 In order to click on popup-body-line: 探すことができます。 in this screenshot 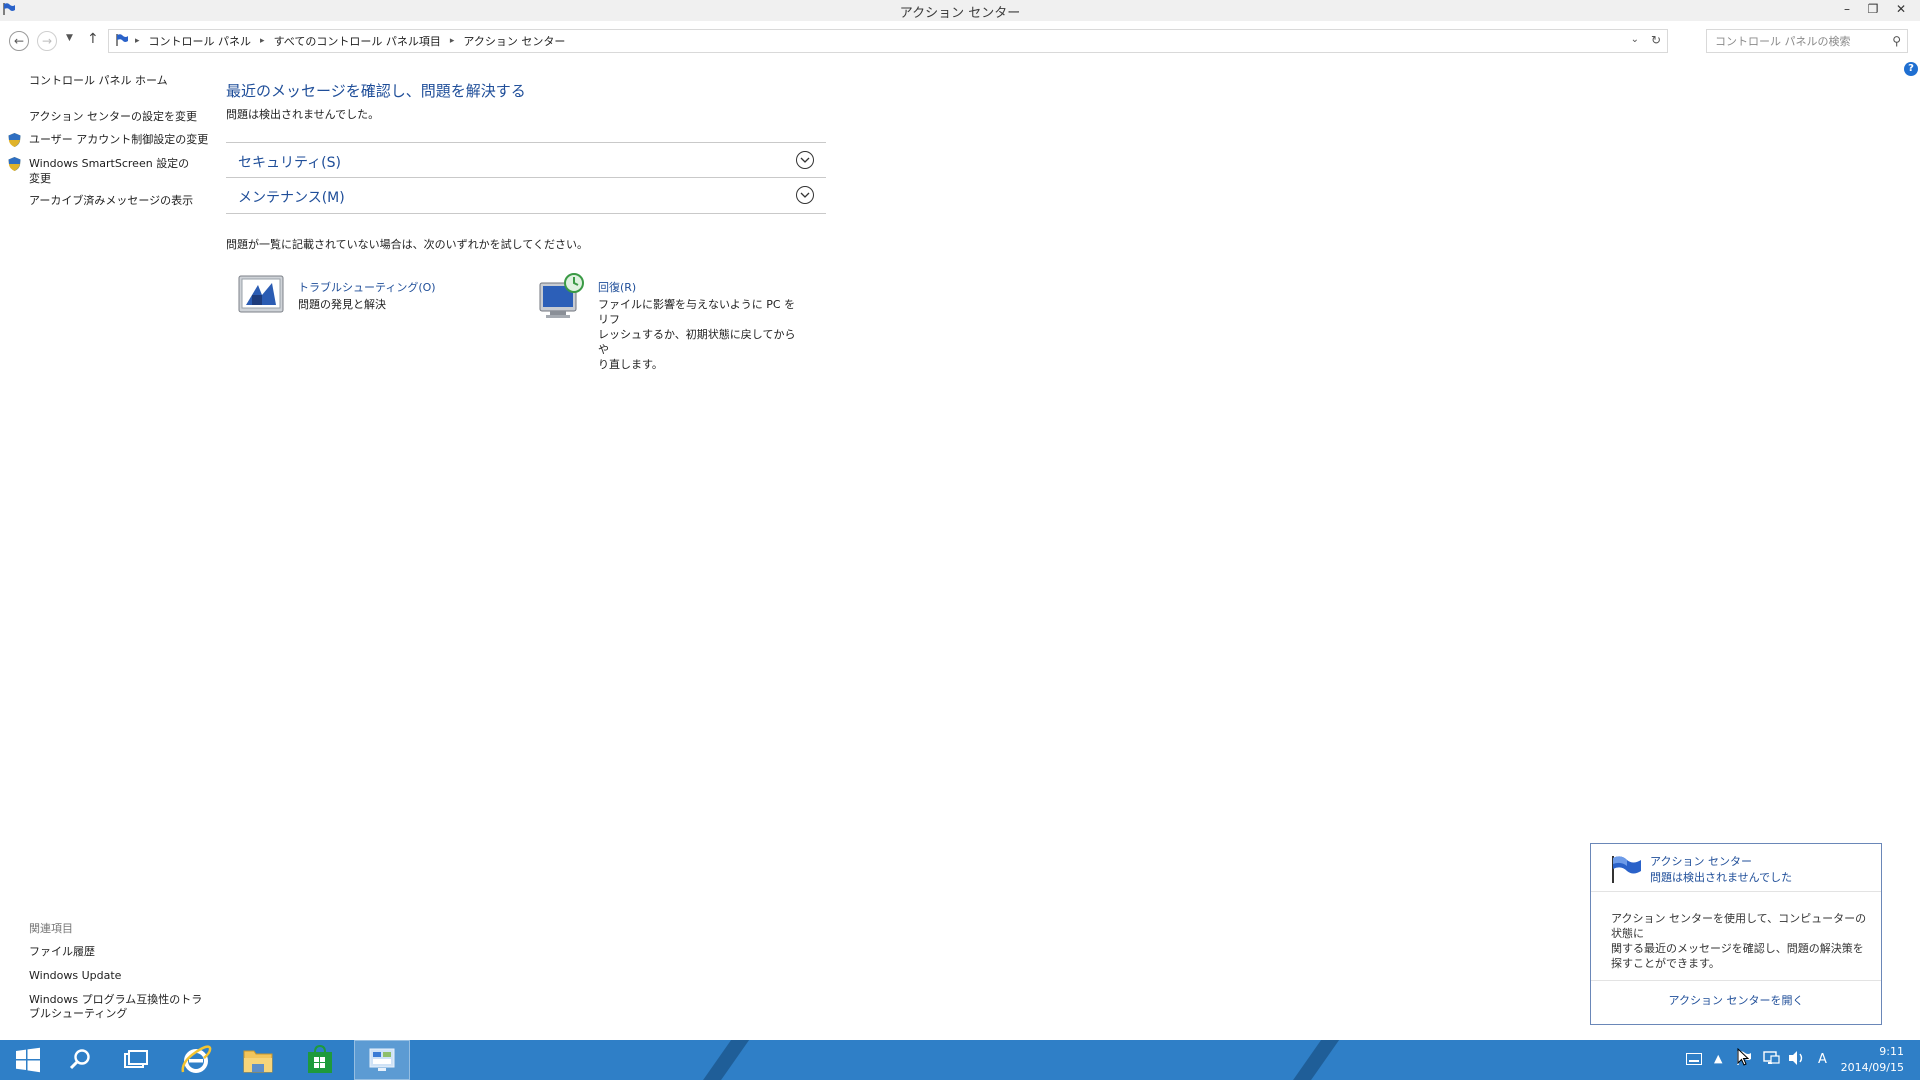, I will do `click(1665, 963)`.